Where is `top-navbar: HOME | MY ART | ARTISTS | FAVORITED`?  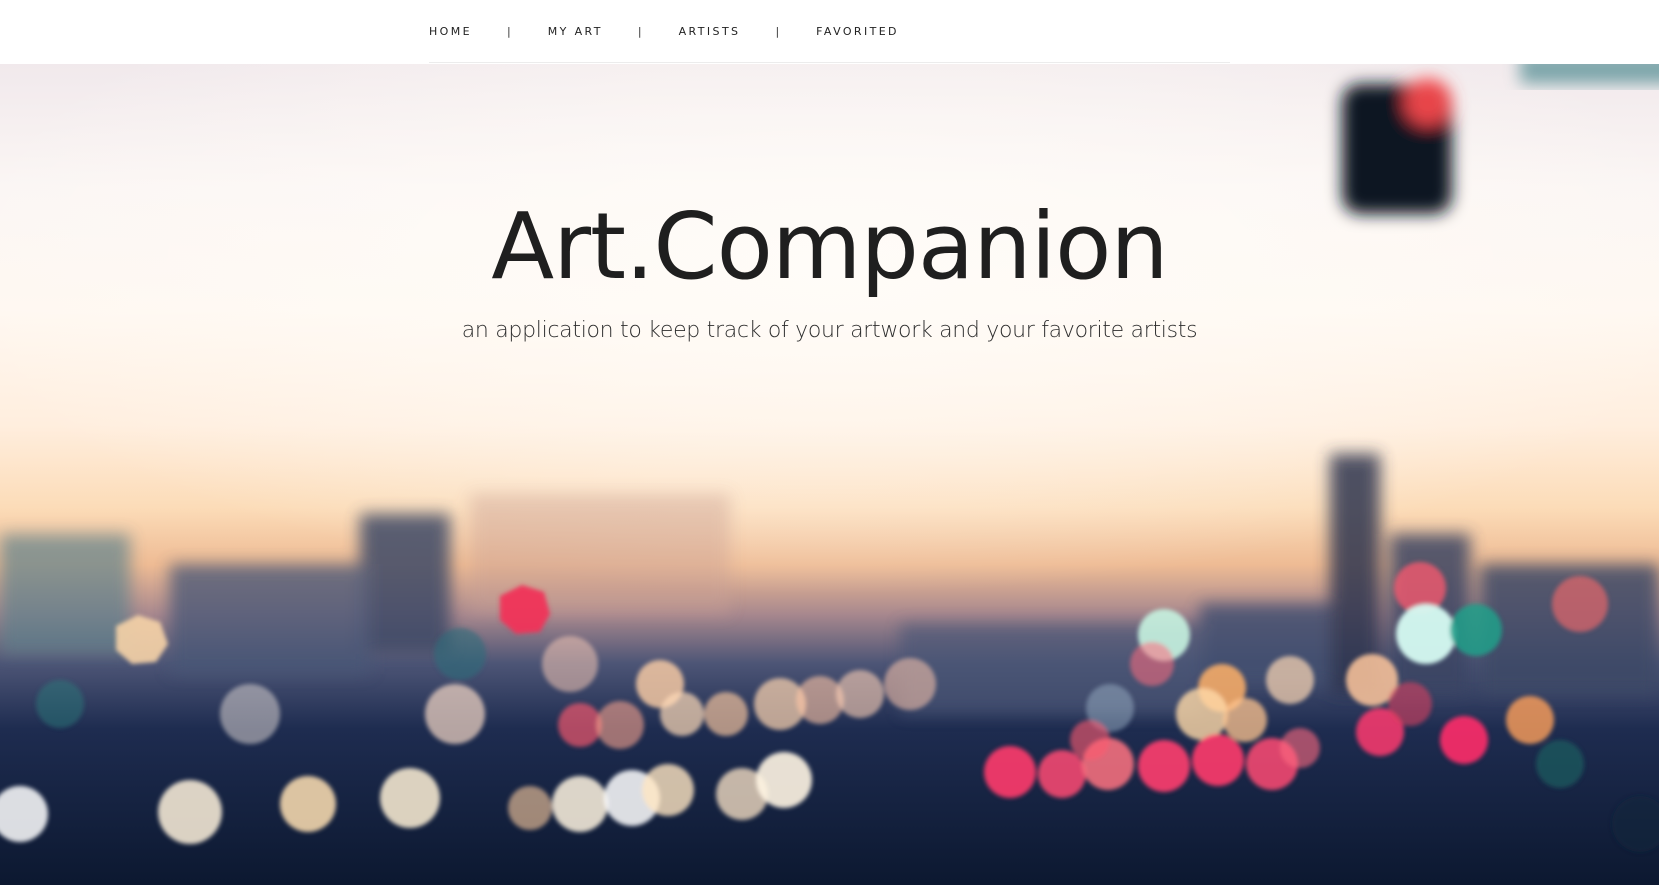
top-navbar: HOME | MY ART | ARTISTS | FAVORITED is located at coordinates (829, 32).